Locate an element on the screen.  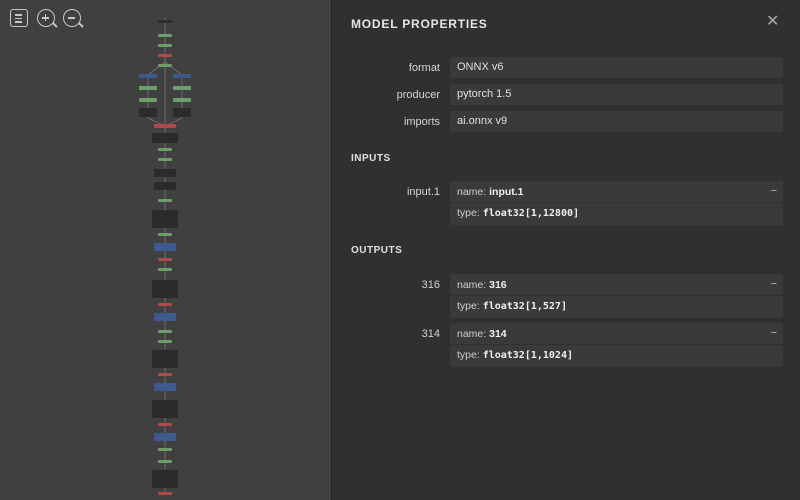
outputs-section-header: OUTPUTS is located at coordinates (377, 250).